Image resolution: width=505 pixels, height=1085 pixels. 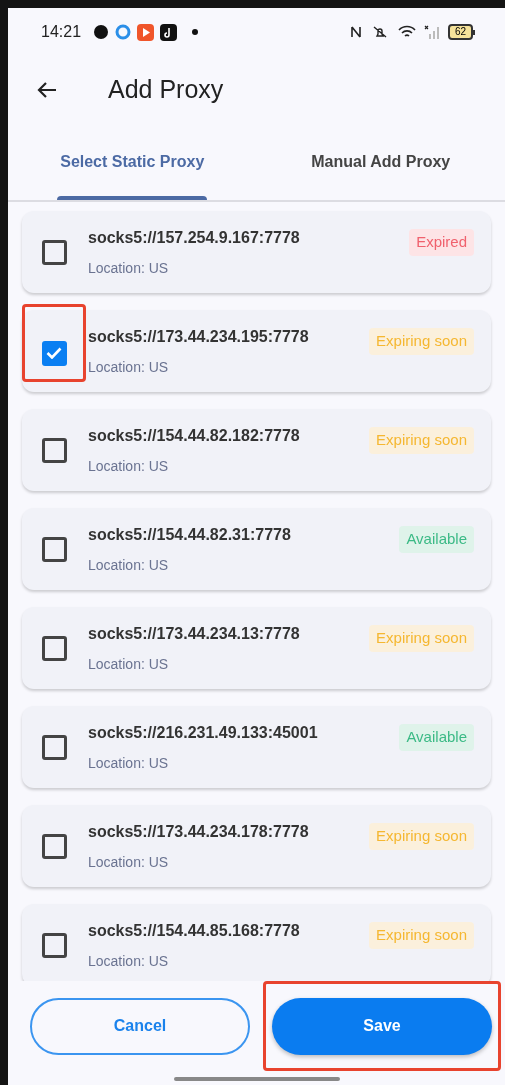 I want to click on proxy-address: socks5://154.44.82.182:7778, so click(x=194, y=435).